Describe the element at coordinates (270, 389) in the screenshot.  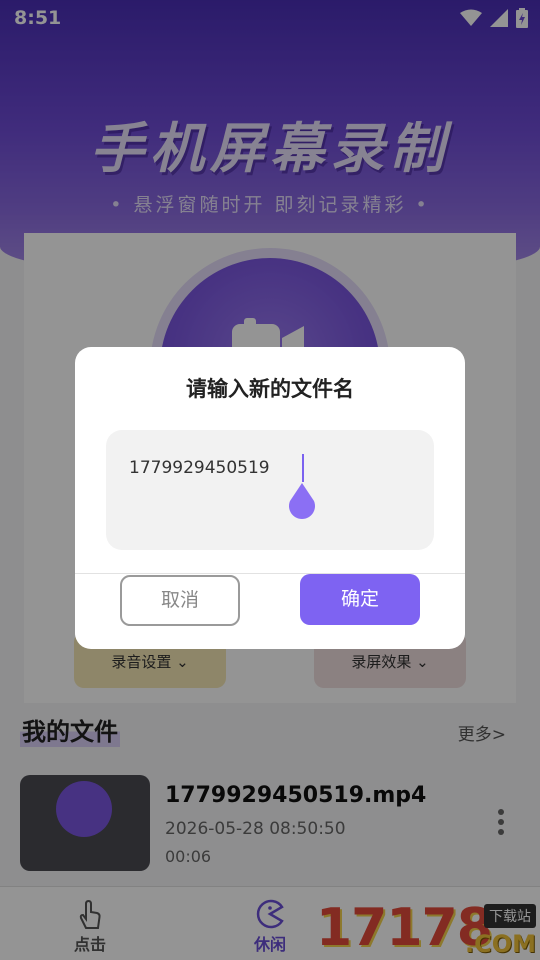
I see `dialog-title: 请输入新的文件名` at that location.